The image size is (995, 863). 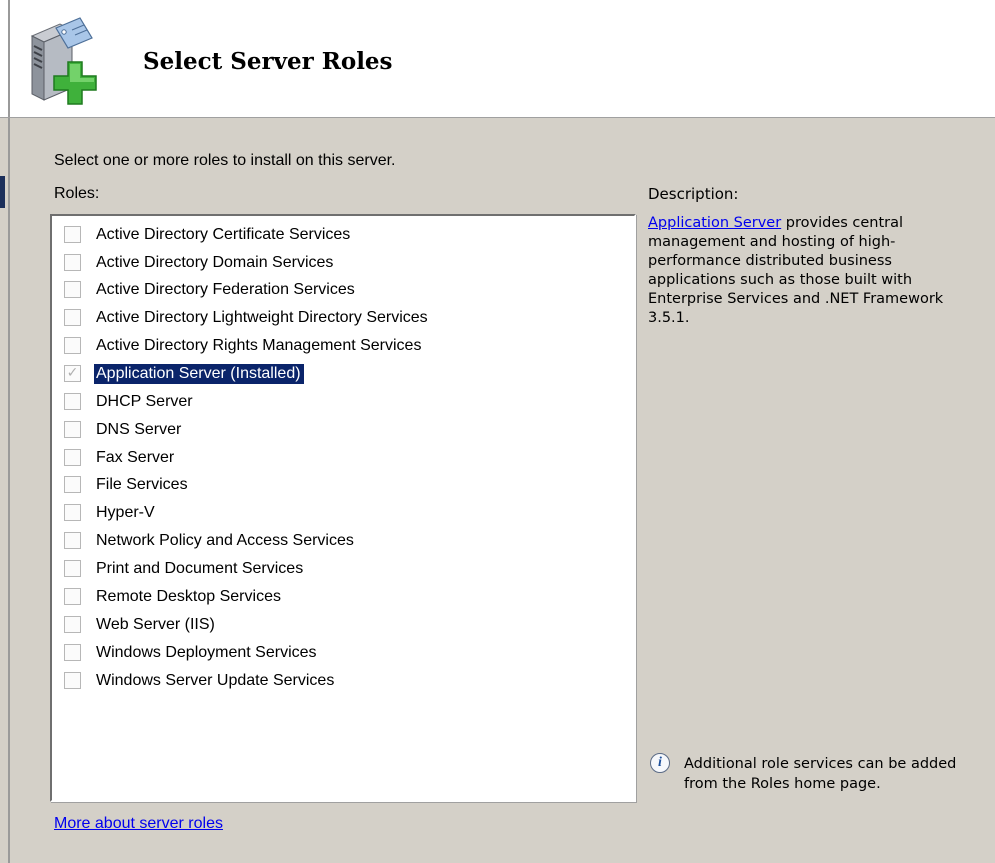 What do you see at coordinates (342, 515) in the screenshot?
I see `role-item-hyper-v: Hyper-V` at bounding box center [342, 515].